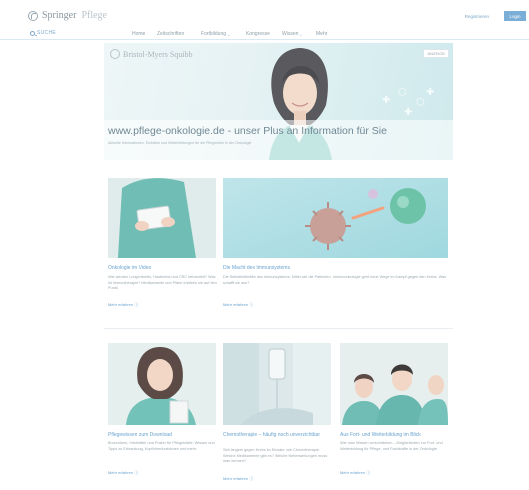 The width and height of the screenshot is (529, 490). I want to click on sponsor-logo: Bristol-Myers Squibb, so click(151, 54).